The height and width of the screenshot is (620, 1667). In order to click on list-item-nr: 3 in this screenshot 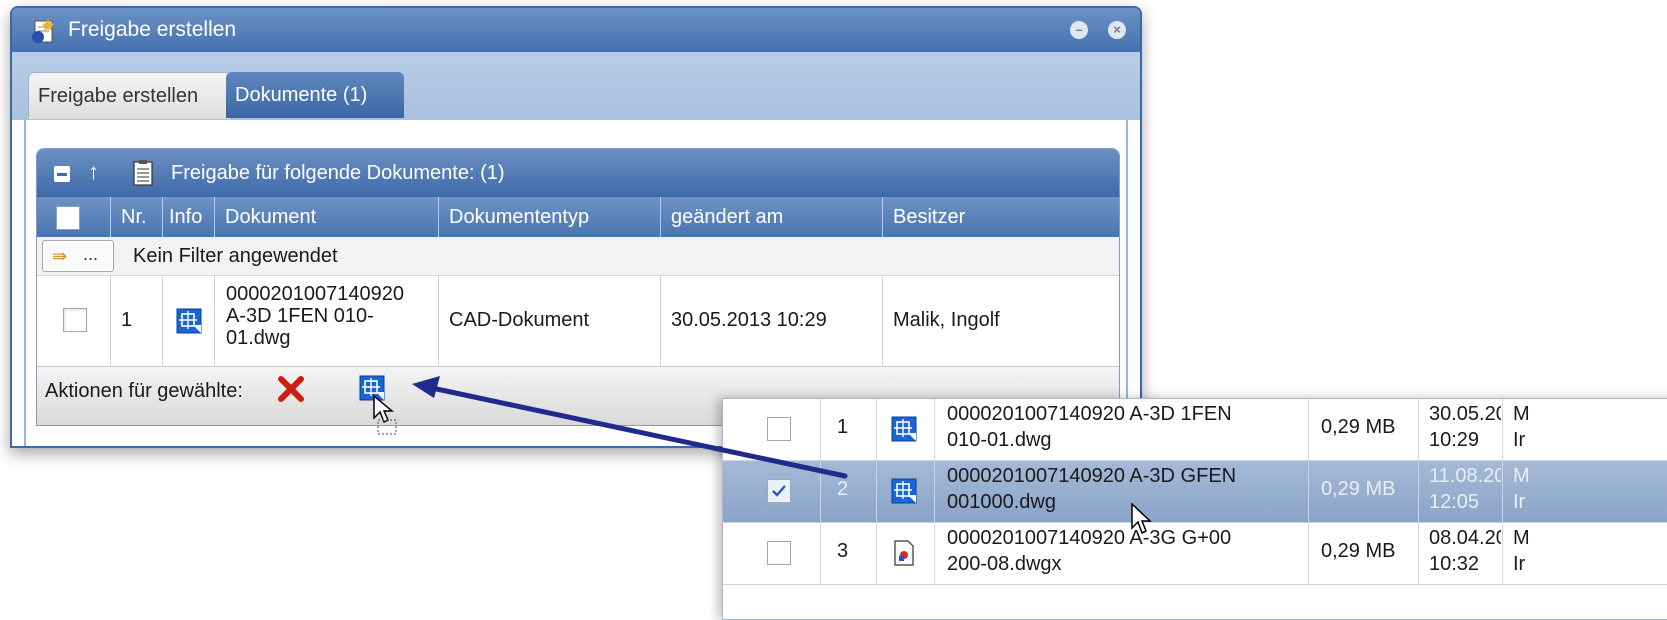, I will do `click(843, 551)`.